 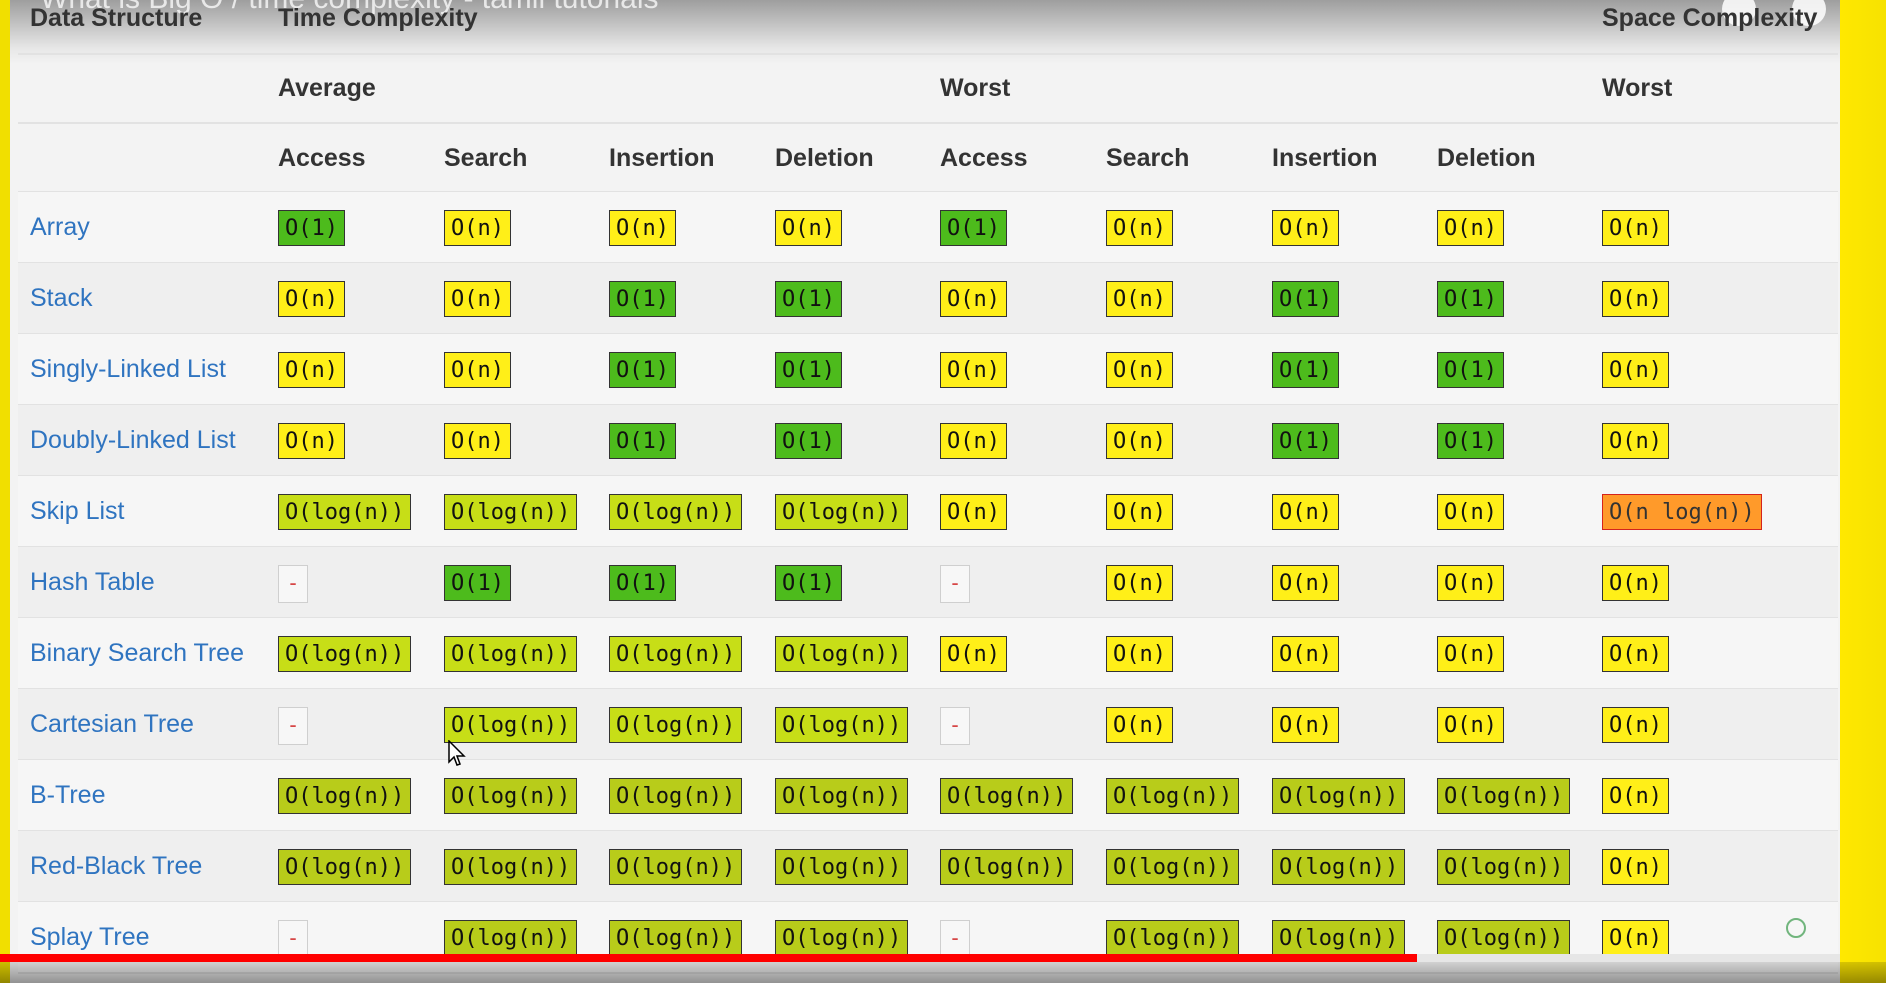 What do you see at coordinates (112, 724) in the screenshot?
I see `data-structure-link: Cartesian Tree` at bounding box center [112, 724].